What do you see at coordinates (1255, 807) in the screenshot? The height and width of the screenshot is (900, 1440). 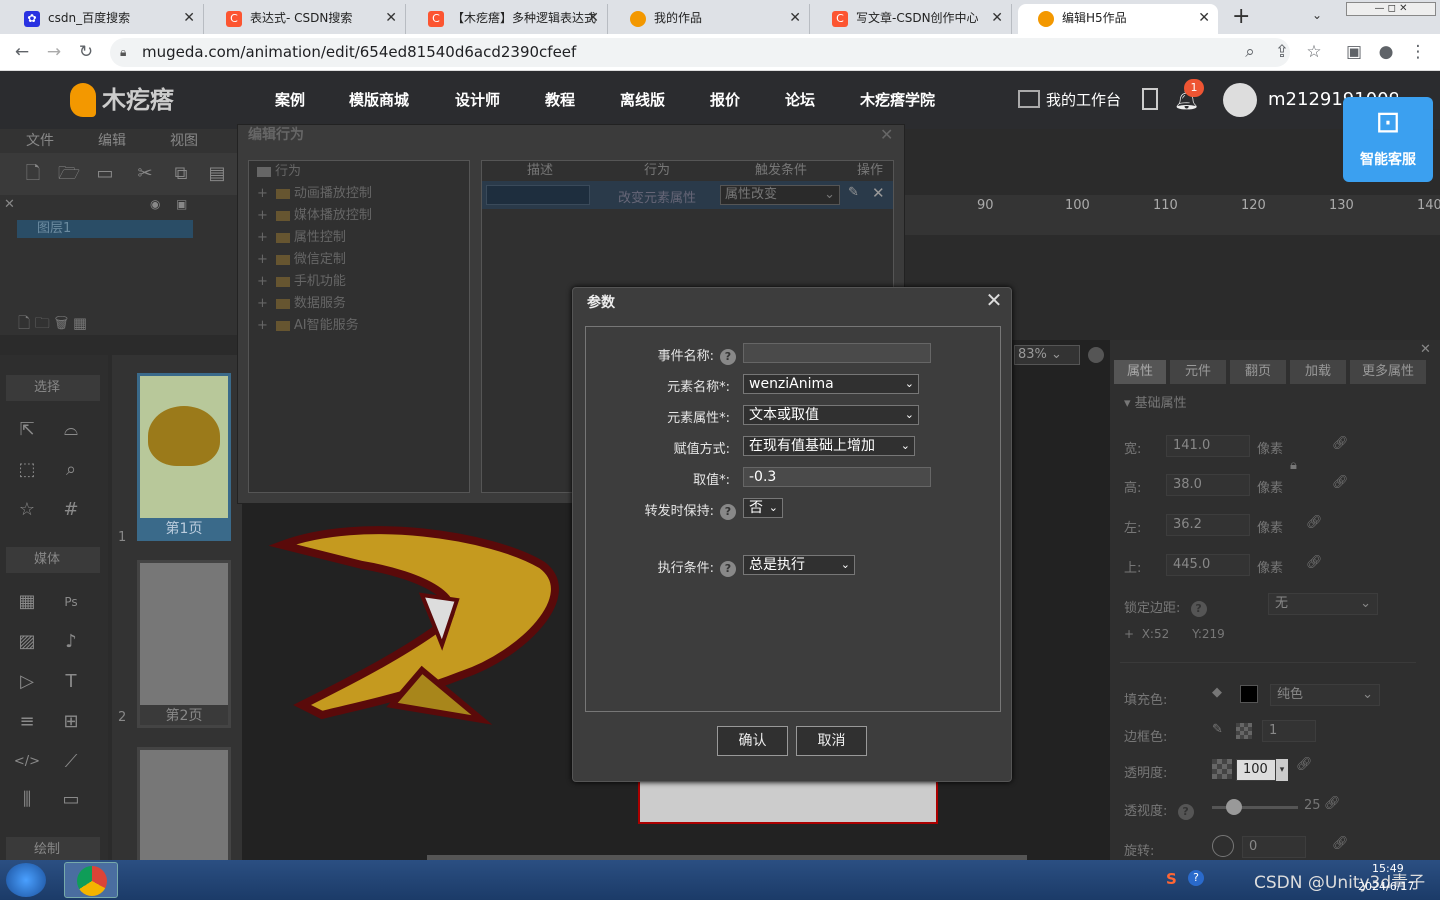 I see `perspective-slider-track` at bounding box center [1255, 807].